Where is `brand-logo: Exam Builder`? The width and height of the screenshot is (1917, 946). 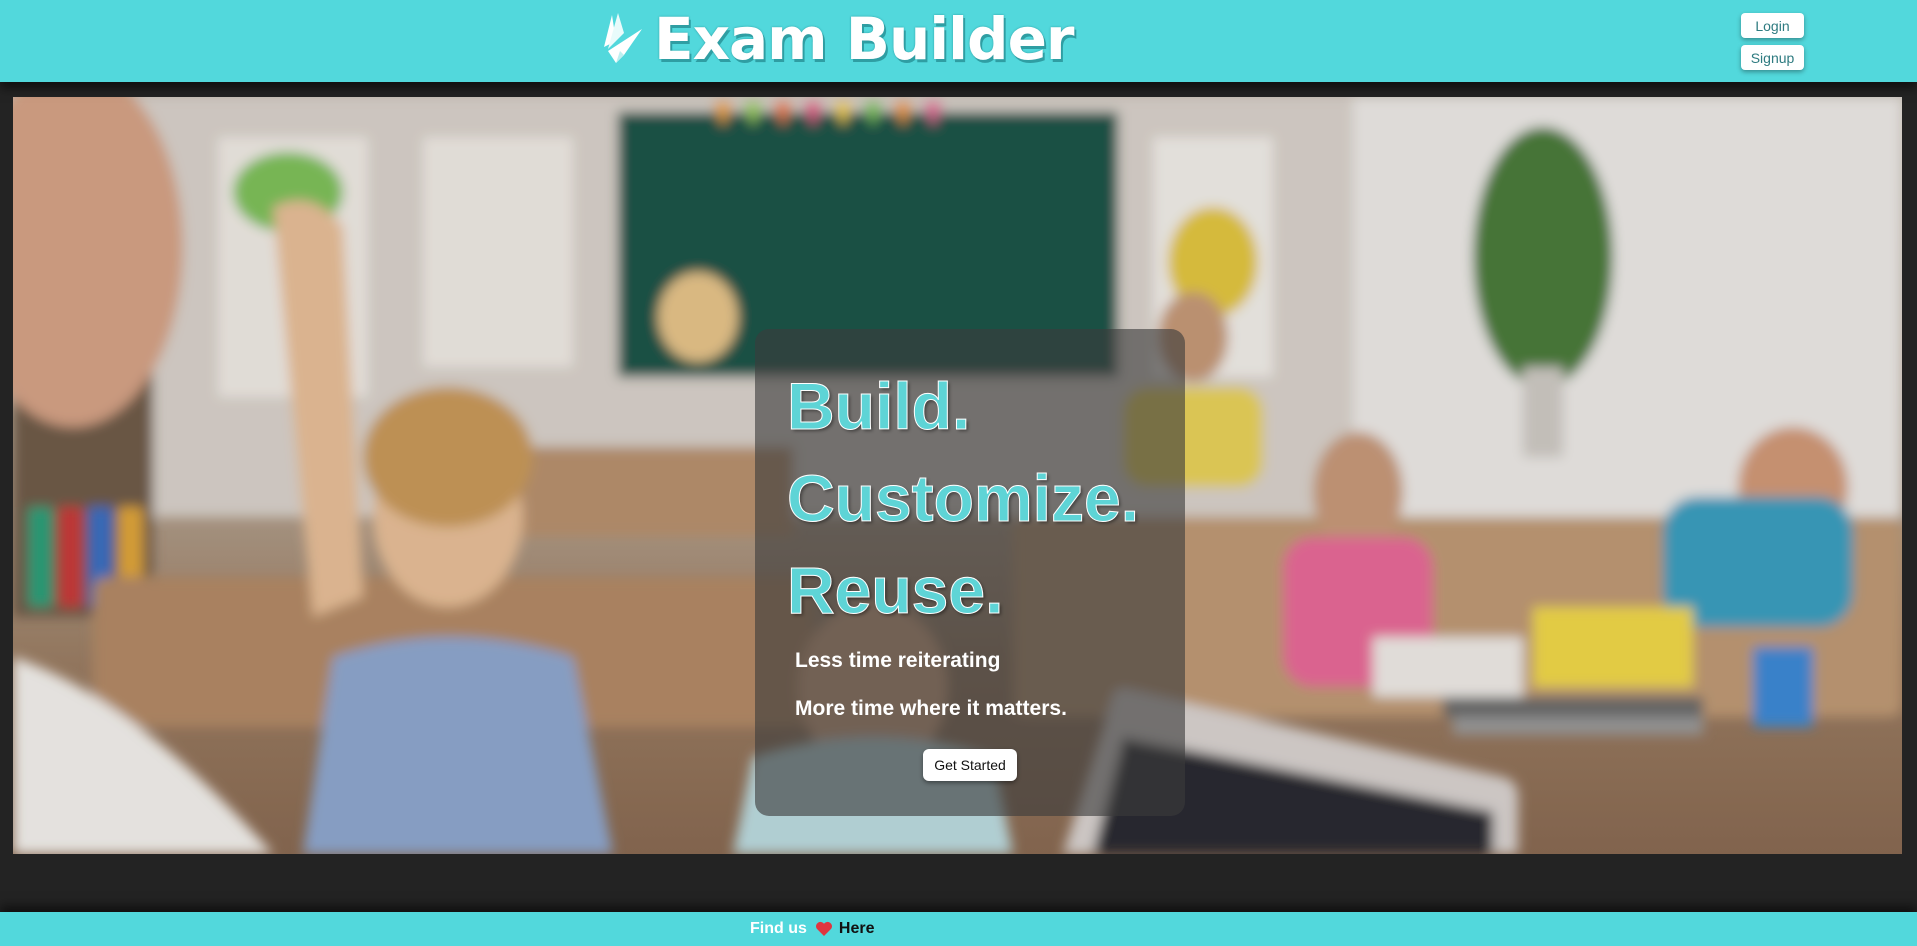 brand-logo: Exam Builder is located at coordinates (836, 39).